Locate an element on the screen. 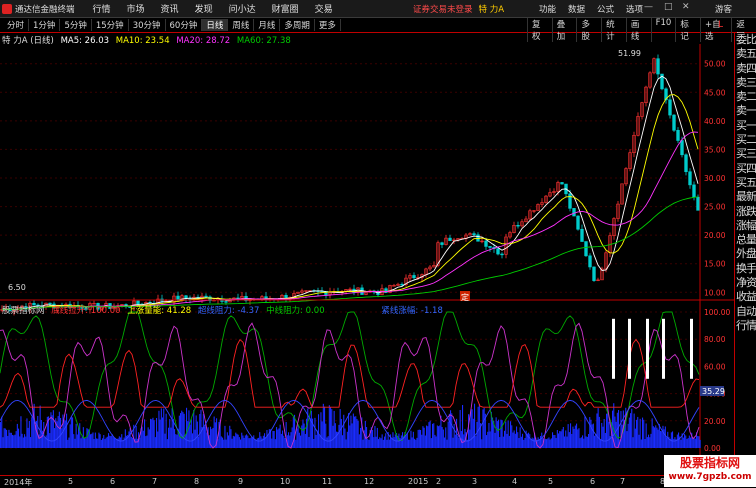 Image resolution: width=756 pixels, height=488 pixels. menu-item-hangqing: 行情 is located at coordinates (102, 8).